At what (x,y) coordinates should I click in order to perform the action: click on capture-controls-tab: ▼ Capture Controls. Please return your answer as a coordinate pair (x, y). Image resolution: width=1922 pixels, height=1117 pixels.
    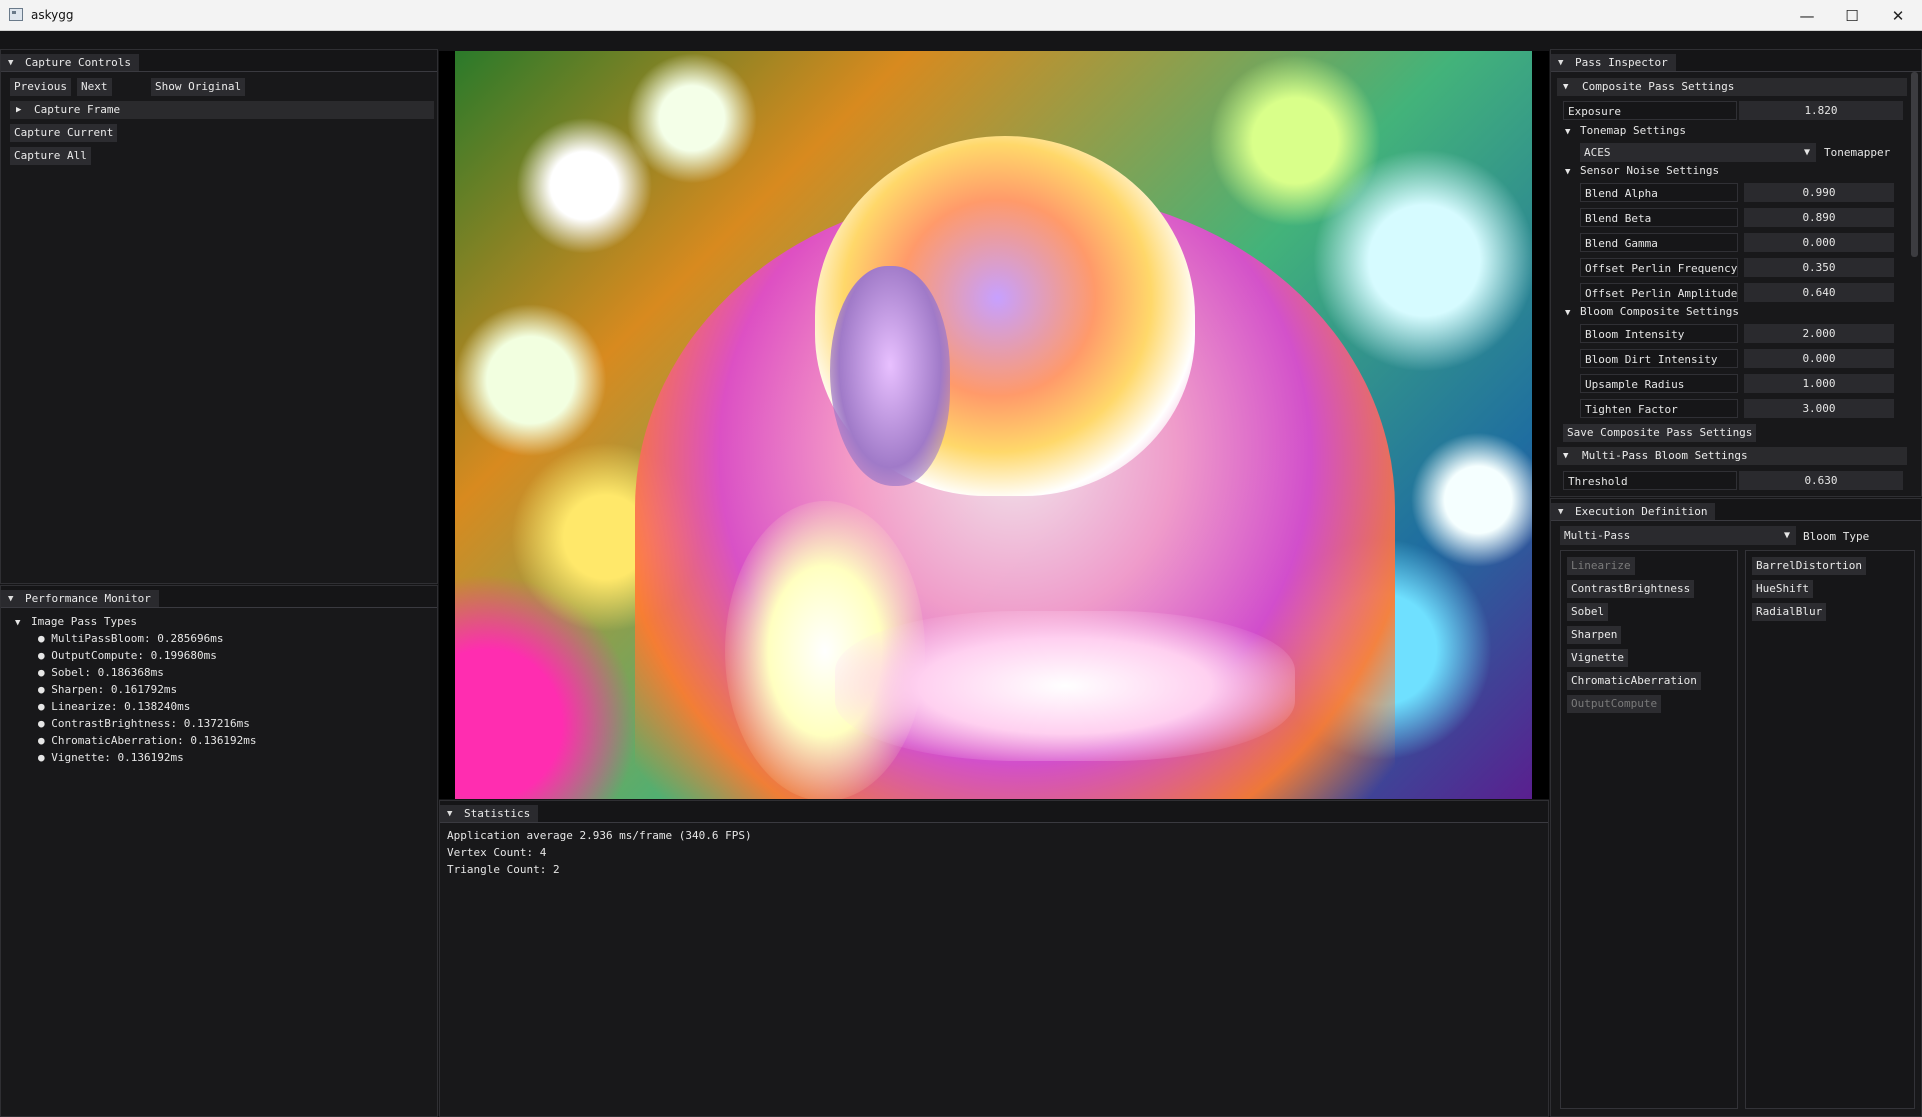
    Looking at the image, I should click on (70, 63).